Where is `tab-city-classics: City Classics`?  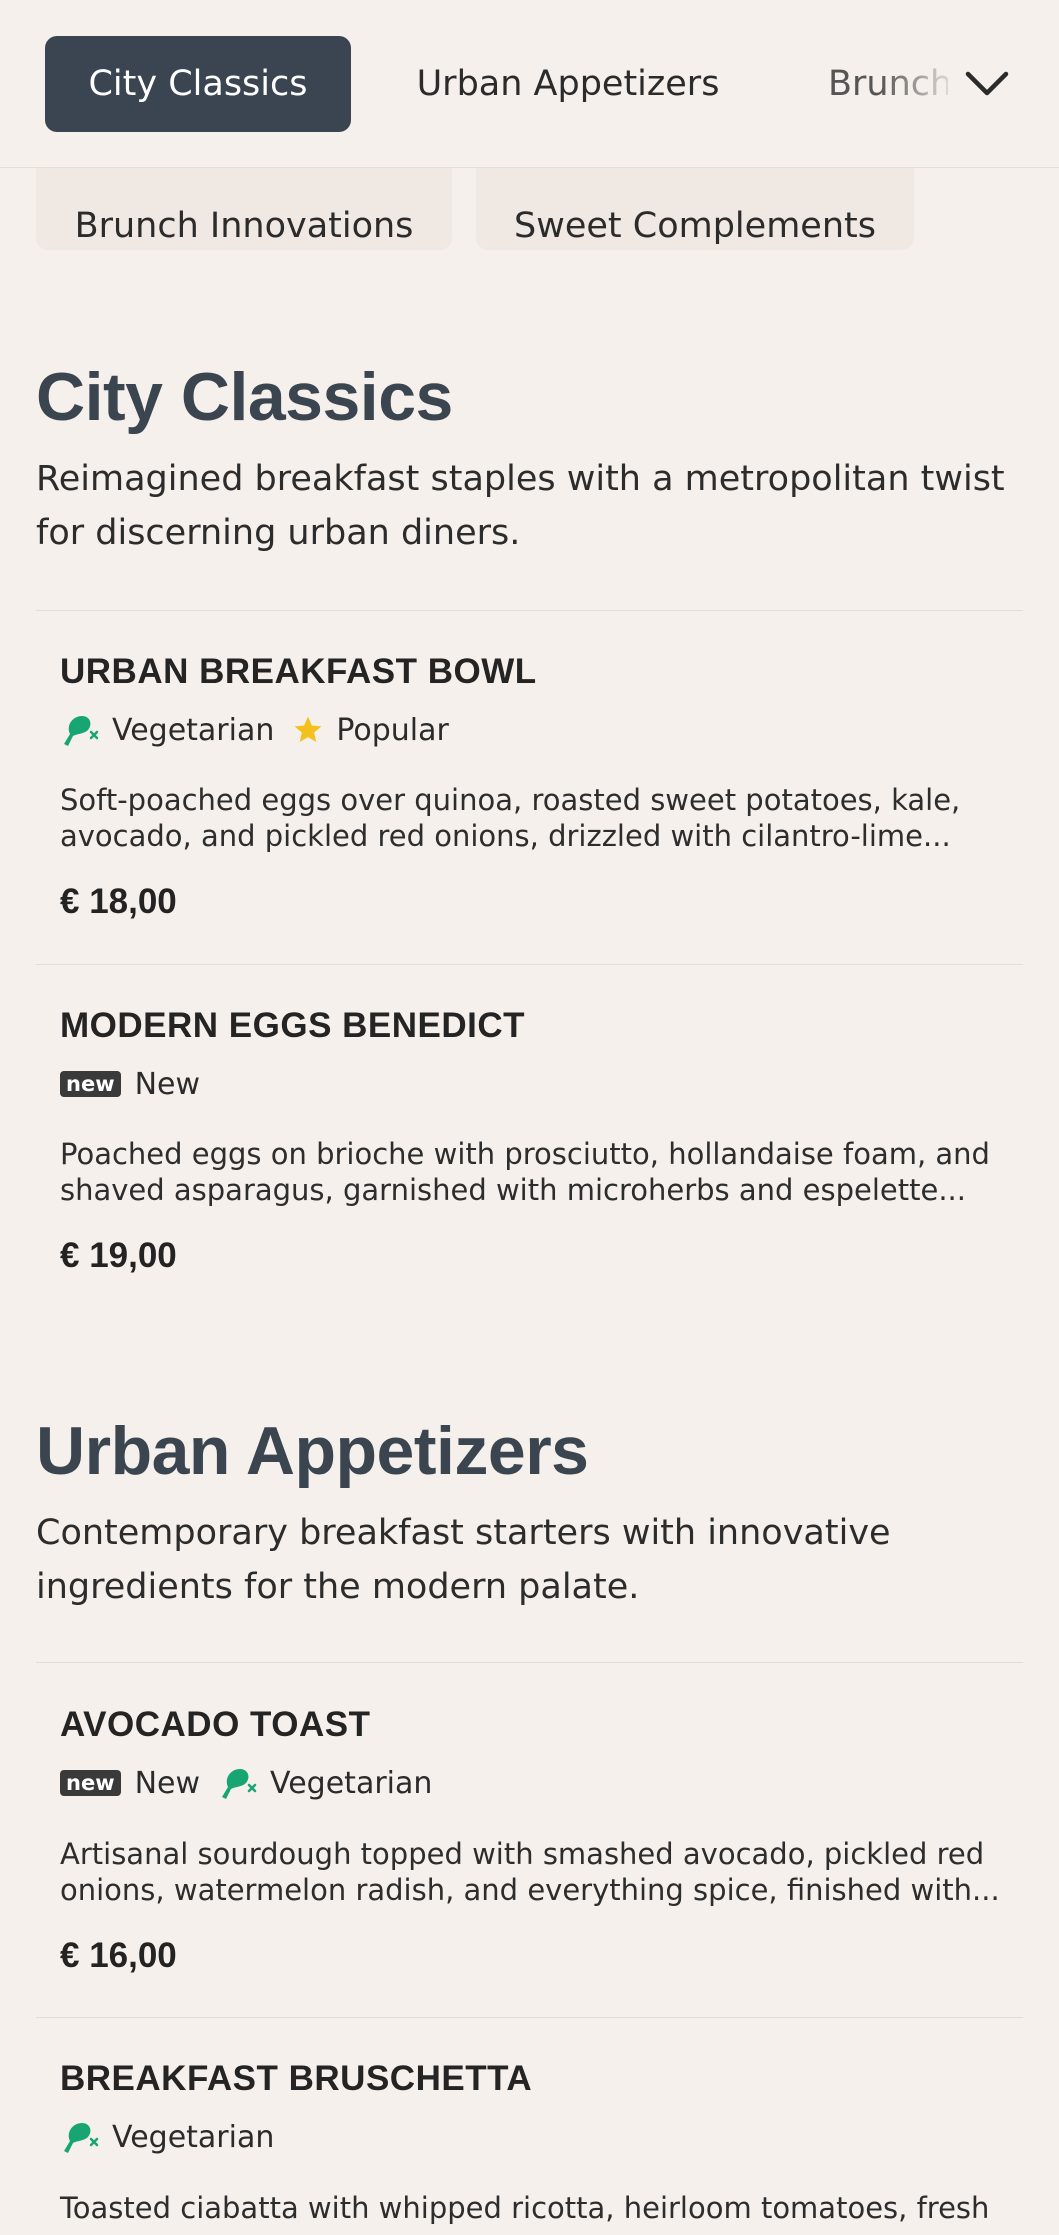 tab-city-classics: City Classics is located at coordinates (198, 84).